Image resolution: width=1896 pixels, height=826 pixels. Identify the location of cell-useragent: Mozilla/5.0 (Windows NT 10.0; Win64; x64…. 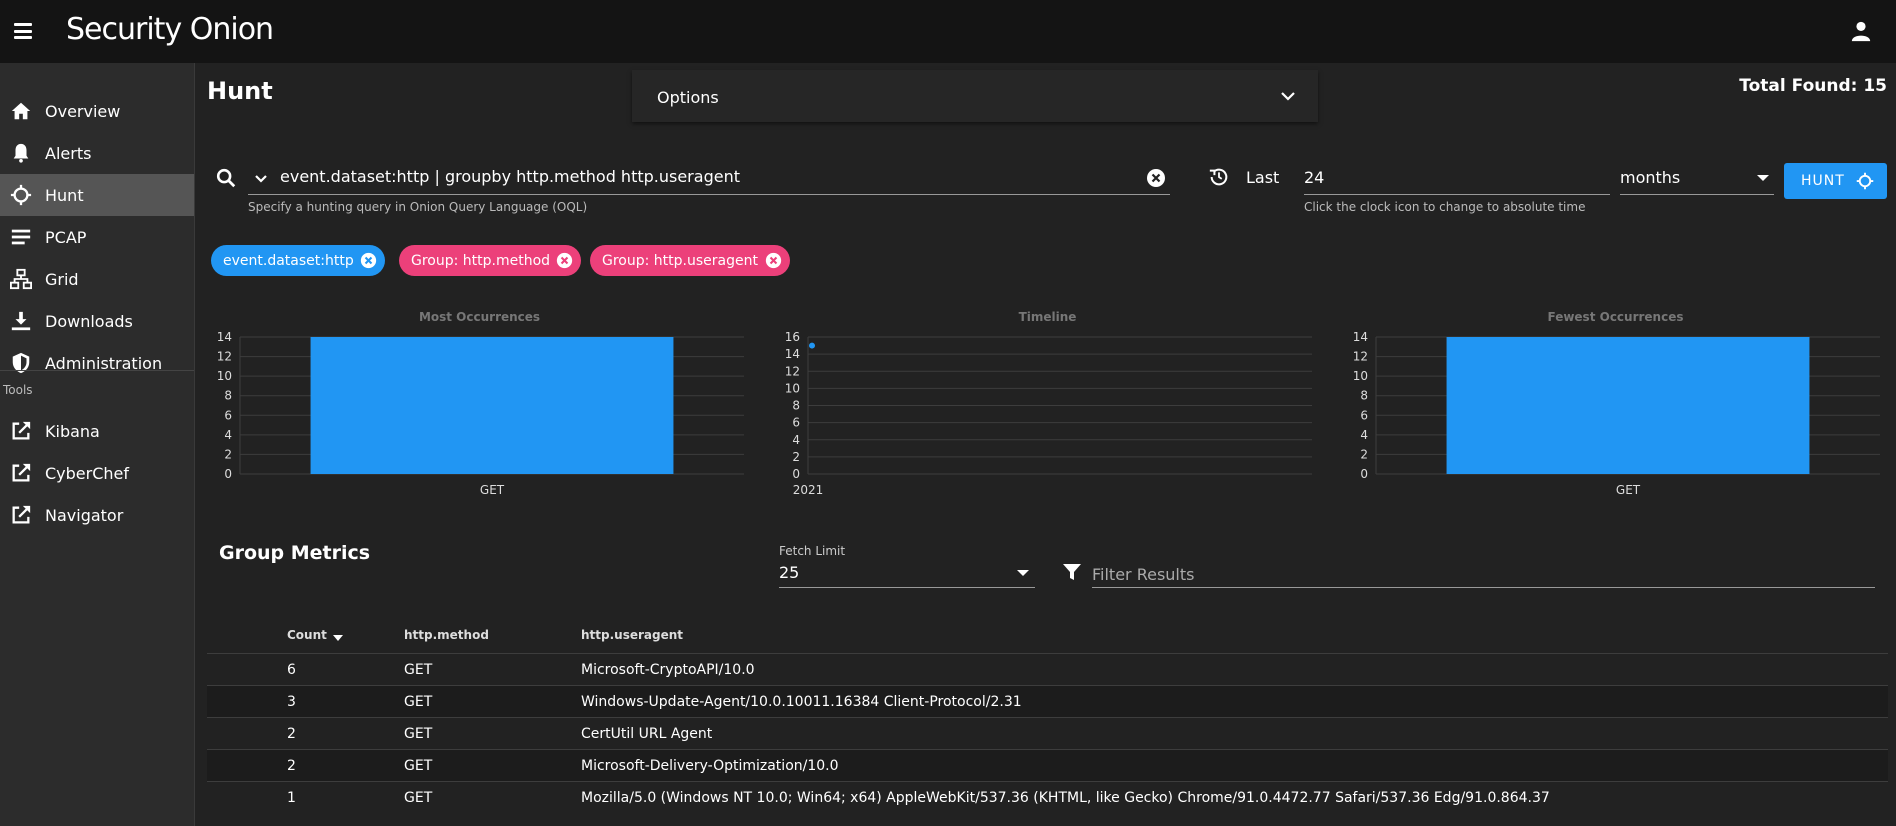
(1065, 798).